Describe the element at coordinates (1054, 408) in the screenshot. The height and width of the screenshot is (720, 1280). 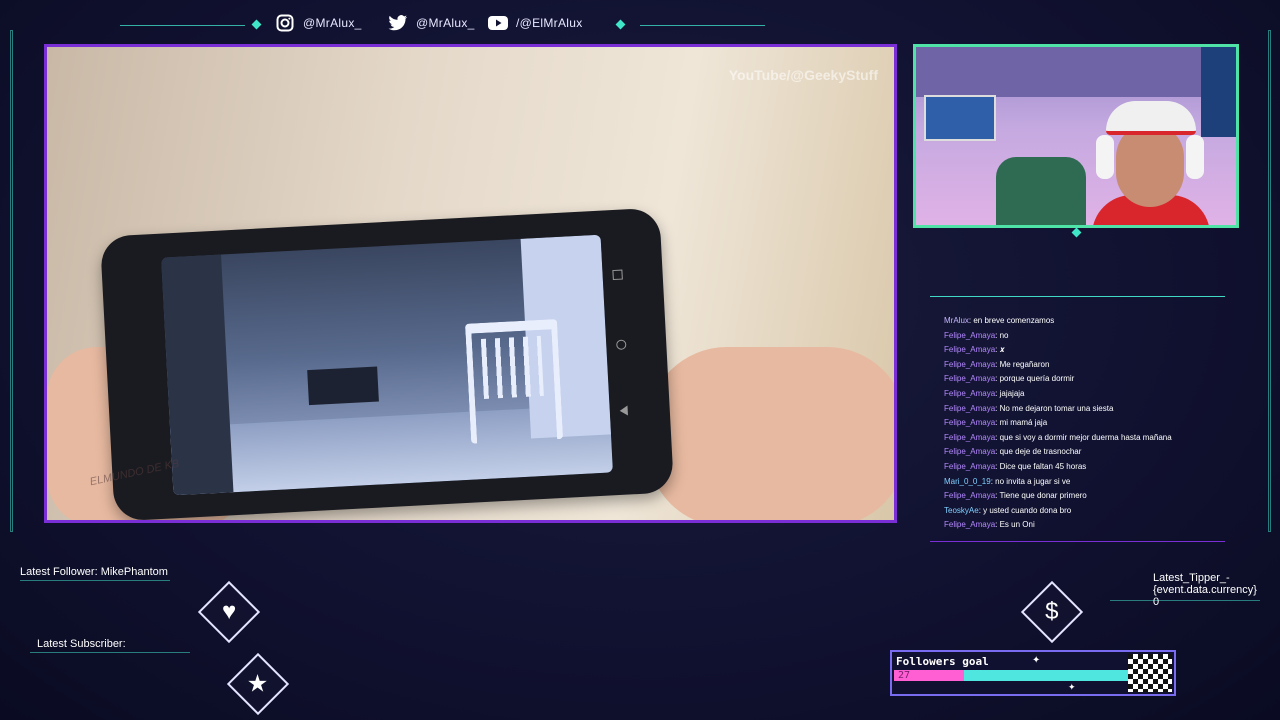
I see `chat-text: : No me dejaron tomar una siesta` at that location.